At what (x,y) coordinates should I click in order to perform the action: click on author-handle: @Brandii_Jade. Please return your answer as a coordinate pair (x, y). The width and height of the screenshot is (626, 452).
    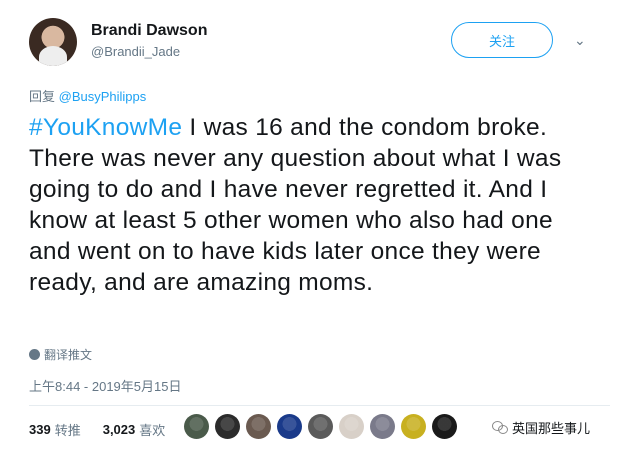
    Looking at the image, I should click on (135, 51).